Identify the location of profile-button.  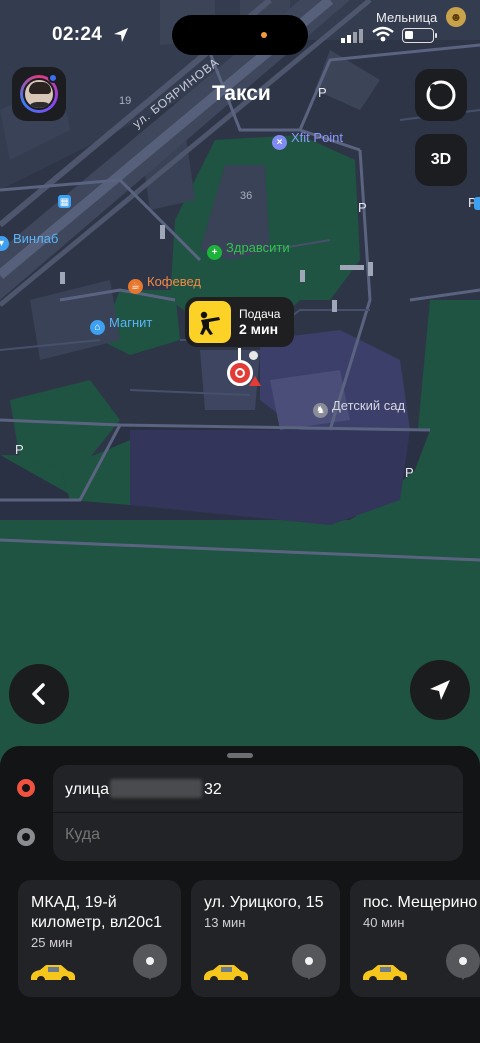
(39, 94).